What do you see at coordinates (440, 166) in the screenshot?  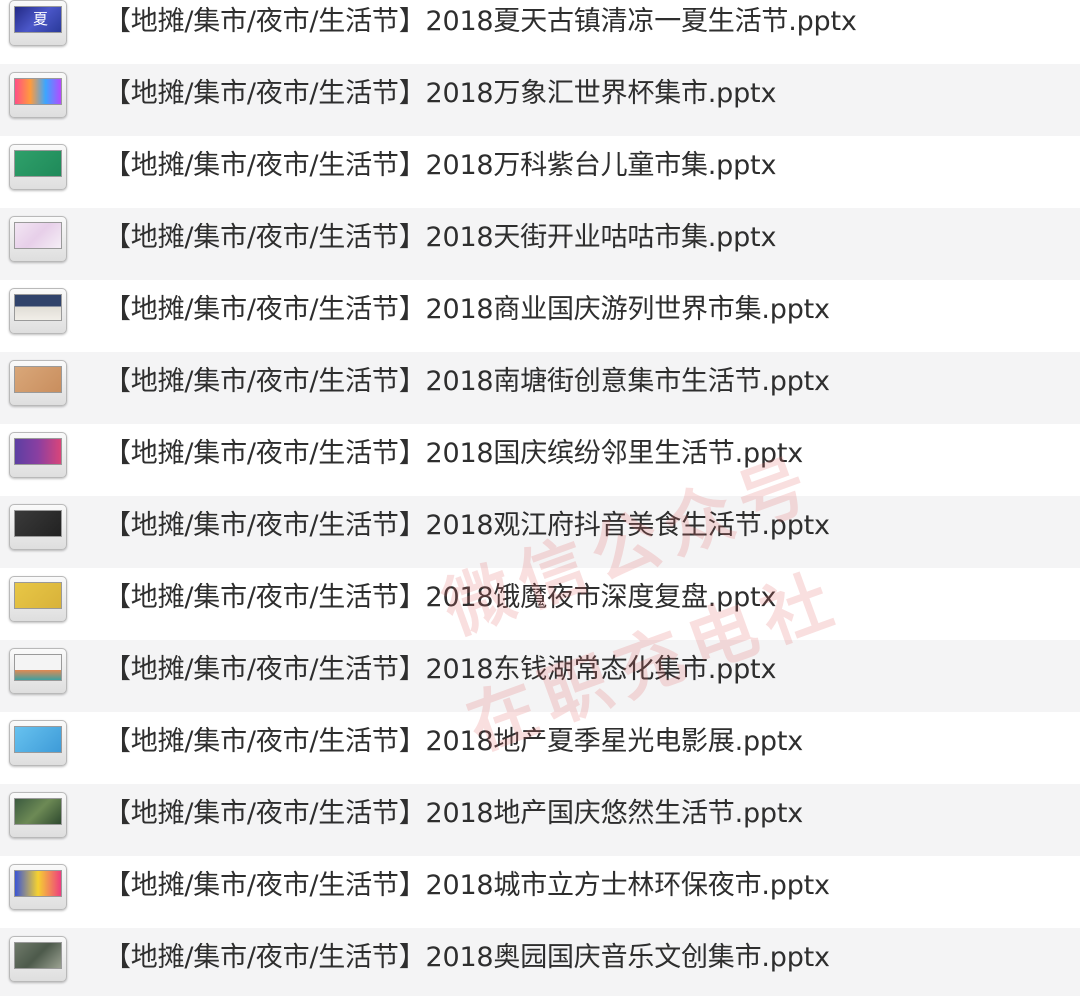 I see `file-name: 【地摊/集市/夜市/生活节】2018万科紫台儿童市集.pptx` at bounding box center [440, 166].